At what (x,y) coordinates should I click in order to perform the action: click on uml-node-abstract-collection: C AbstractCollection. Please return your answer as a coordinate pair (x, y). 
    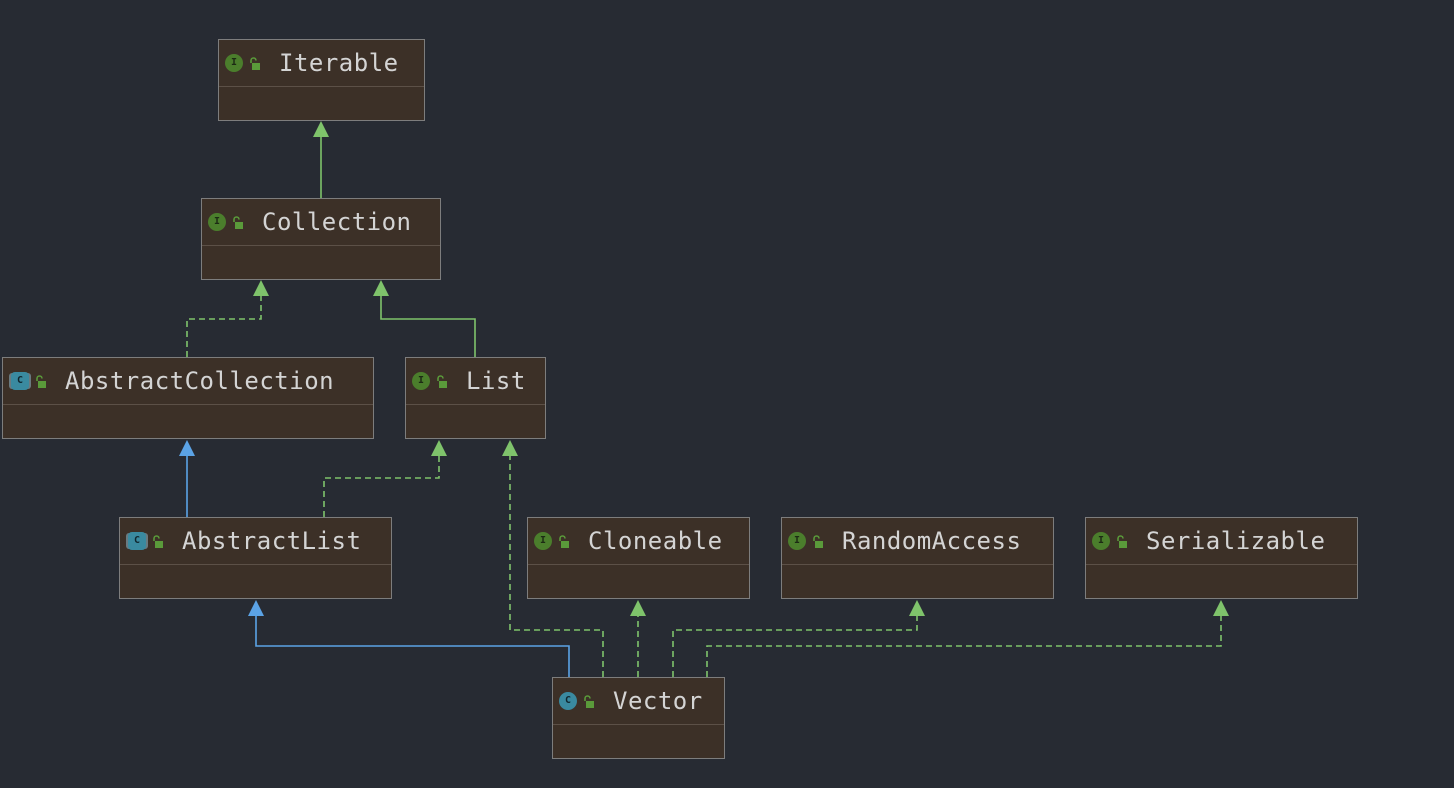
    Looking at the image, I should click on (188, 398).